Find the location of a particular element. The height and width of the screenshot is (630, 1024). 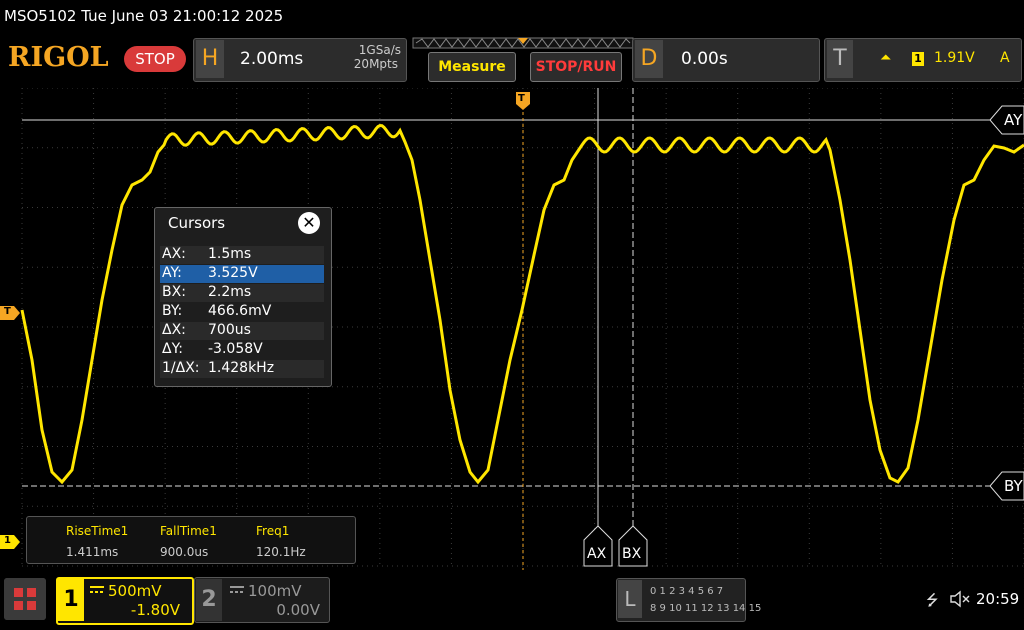

cursor-row-bx: BX: 2.2ms is located at coordinates (242, 293).